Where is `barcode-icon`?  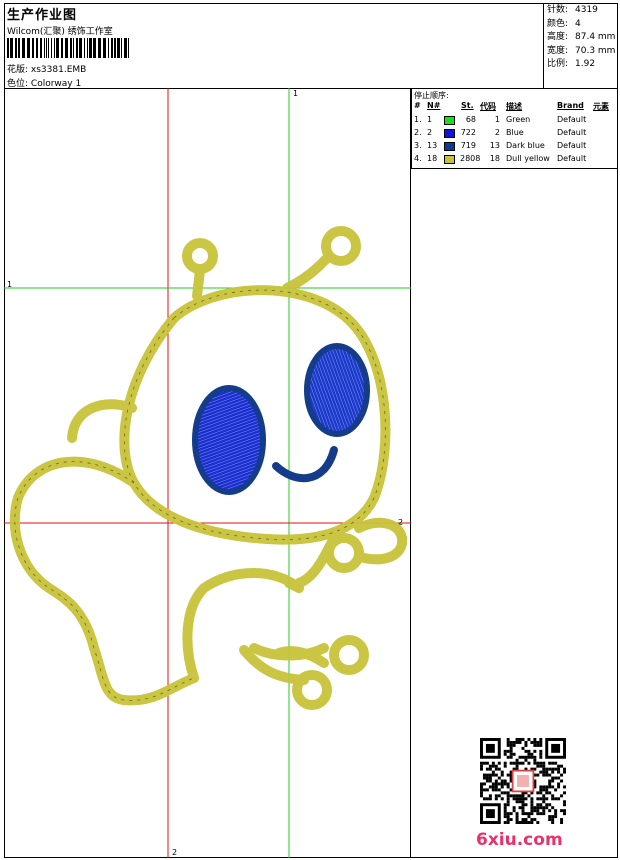 barcode-icon is located at coordinates (68, 48).